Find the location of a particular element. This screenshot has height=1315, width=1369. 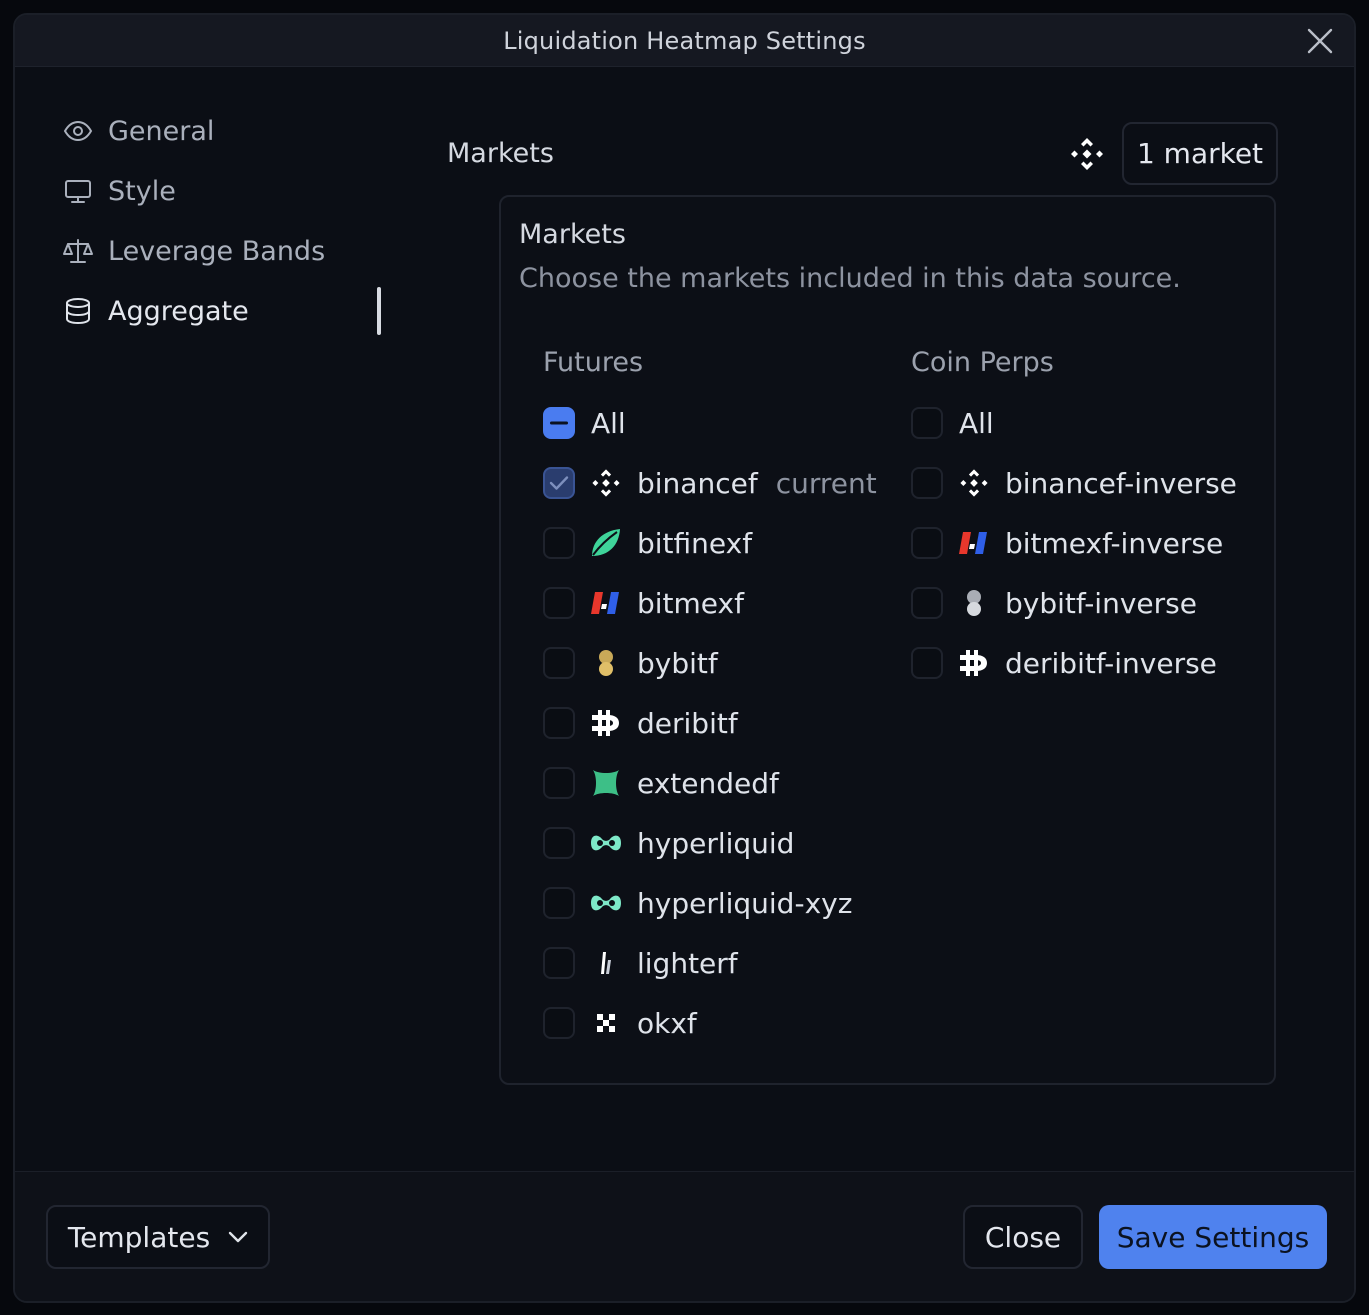

market-label: hyperliquid is located at coordinates (716, 843).